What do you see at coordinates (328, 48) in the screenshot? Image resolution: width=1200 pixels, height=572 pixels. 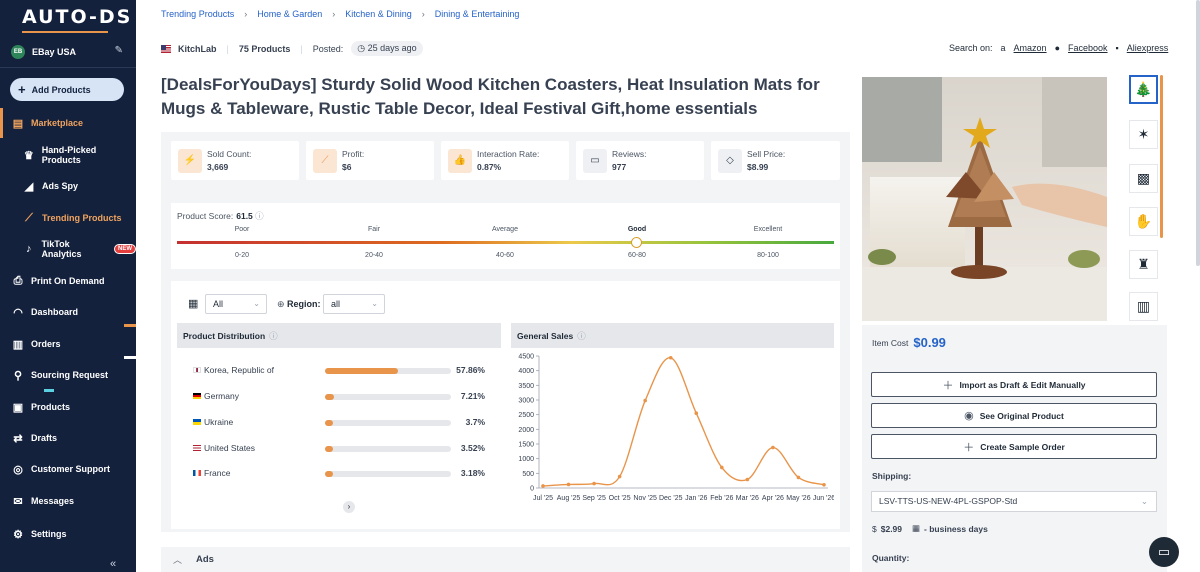 I see `posted-label: Posted:` at bounding box center [328, 48].